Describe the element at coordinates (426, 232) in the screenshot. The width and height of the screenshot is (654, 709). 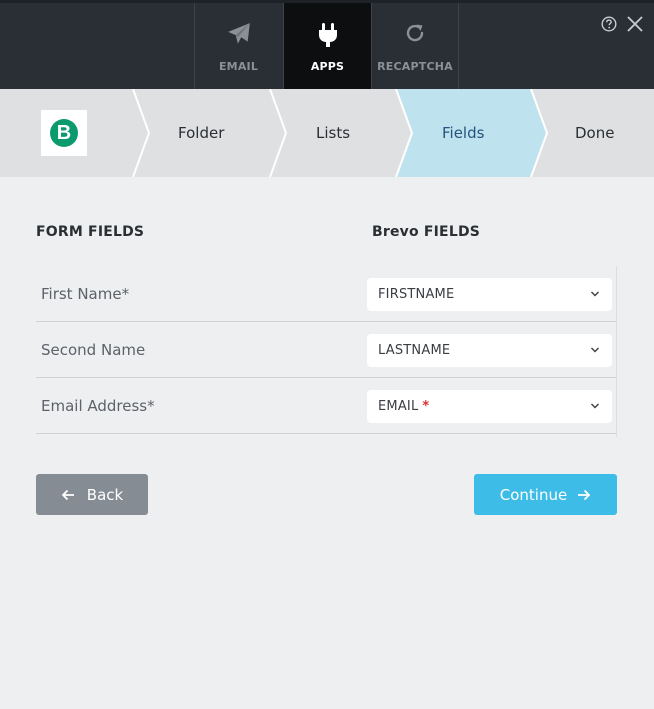
I see `brevo-fields-heading: Brevo FIELDS` at that location.